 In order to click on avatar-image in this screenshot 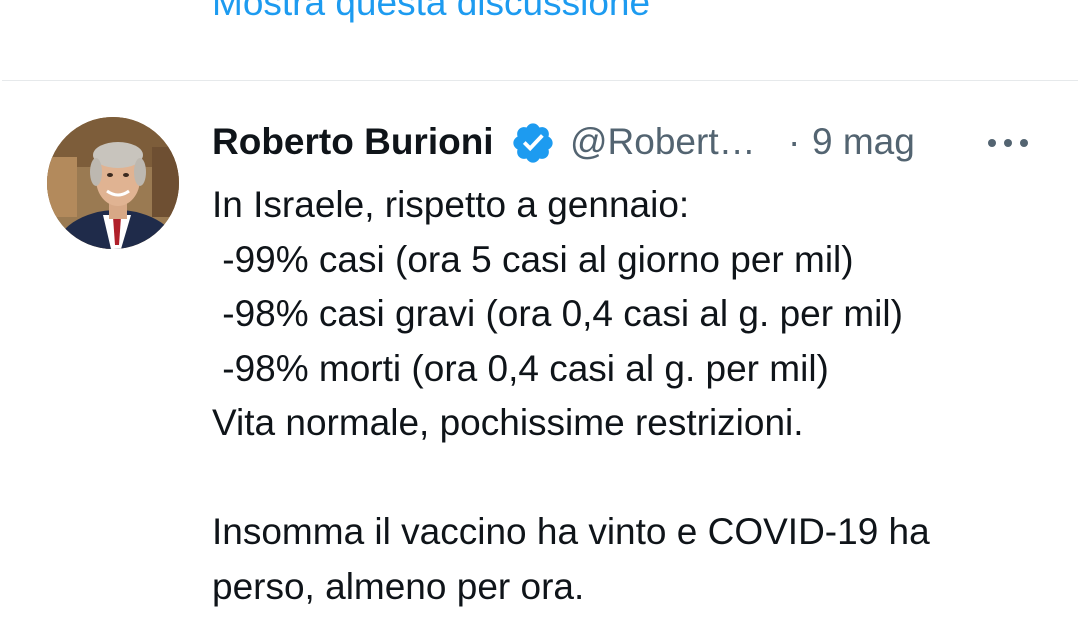, I will do `click(113, 183)`.